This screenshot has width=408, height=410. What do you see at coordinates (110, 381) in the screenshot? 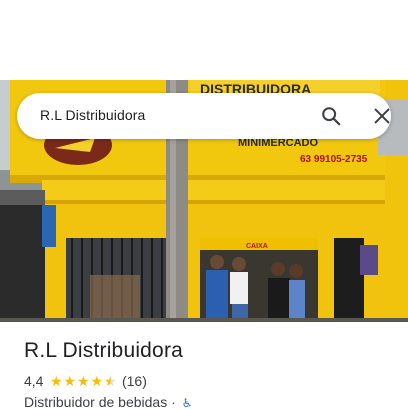
I see `star-half-icon: ★` at bounding box center [110, 381].